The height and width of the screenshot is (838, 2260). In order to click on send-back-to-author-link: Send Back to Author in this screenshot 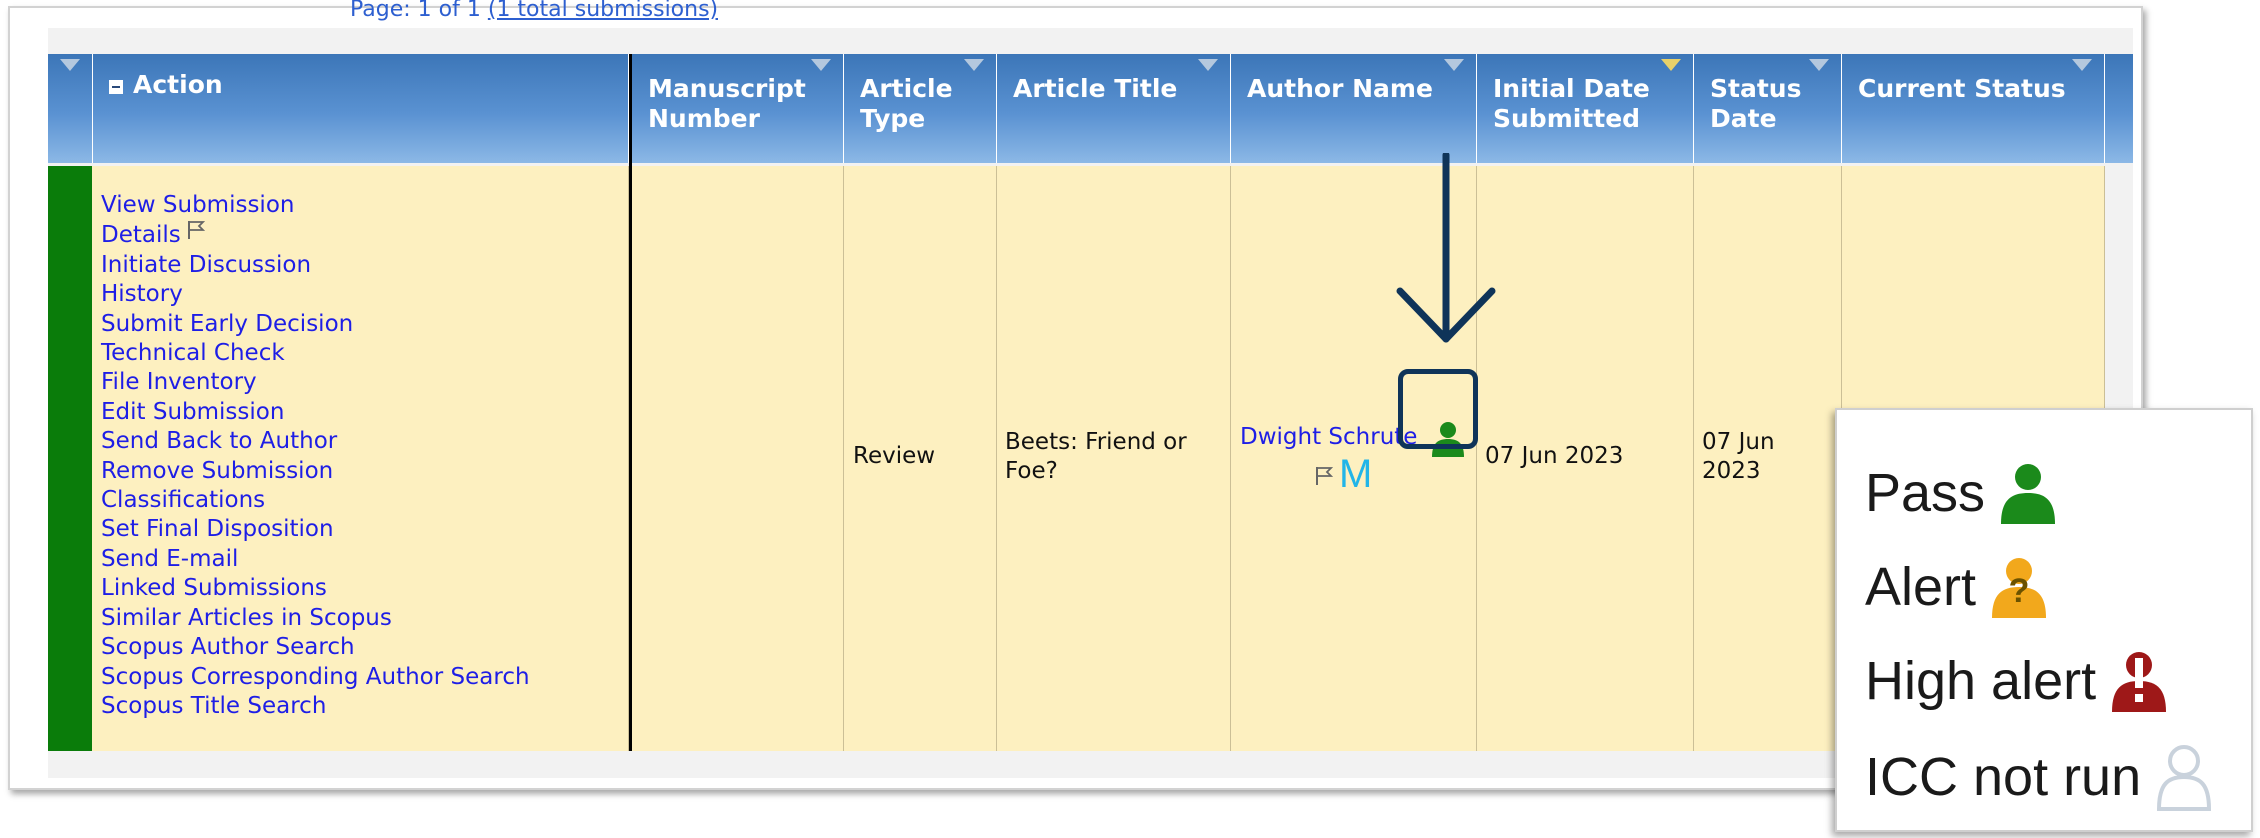, I will do `click(315, 441)`.